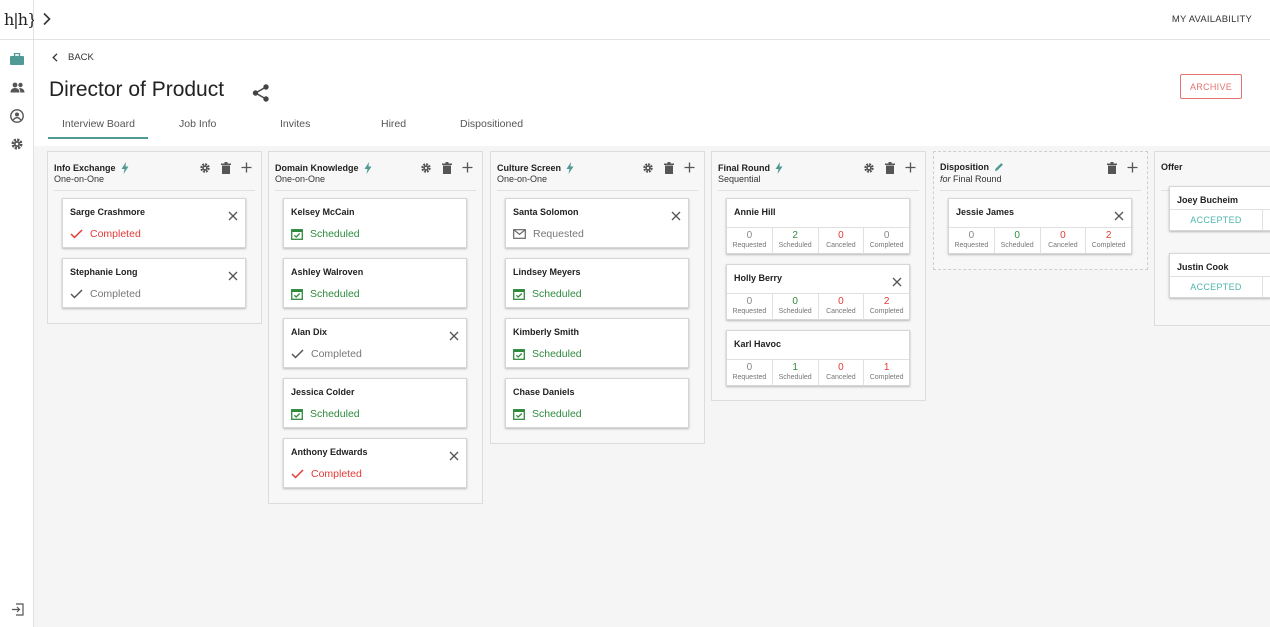 This screenshot has height=627, width=1270. I want to click on candidate-status: Completed, so click(105, 294).